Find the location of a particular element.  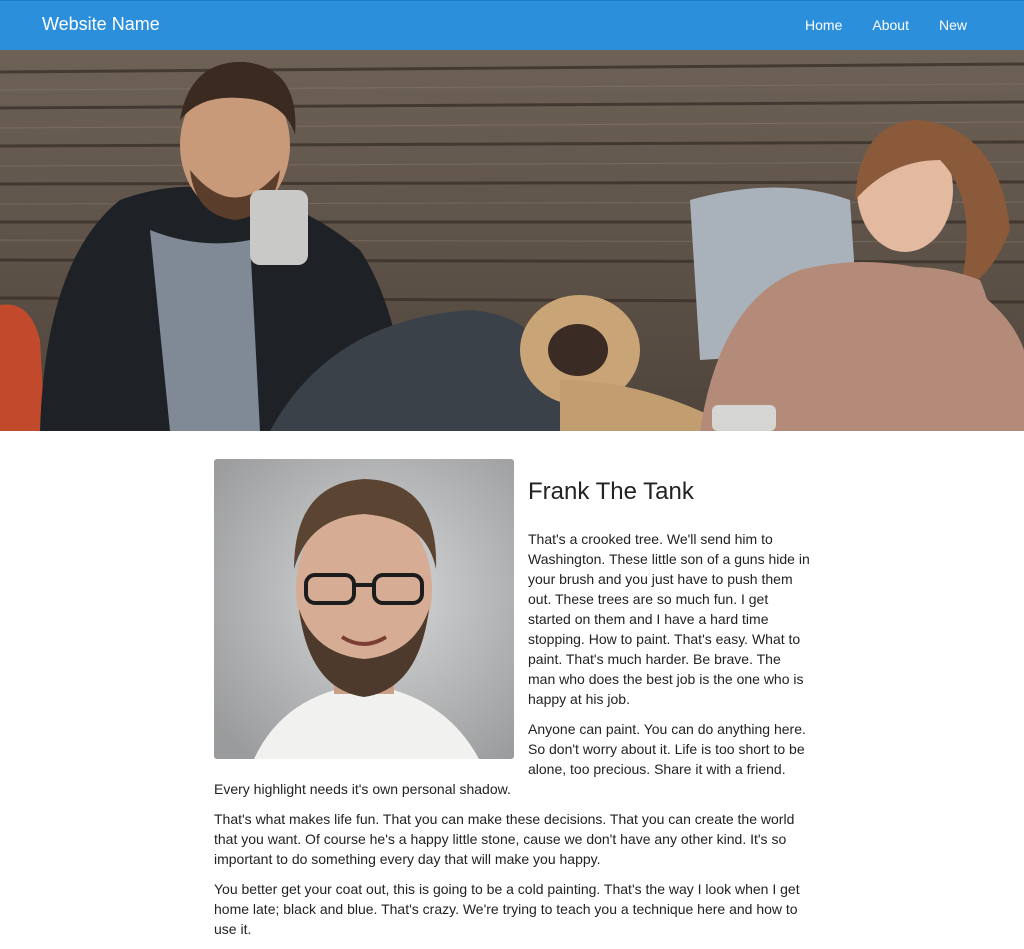

portrait-photo-icon is located at coordinates (364, 609).